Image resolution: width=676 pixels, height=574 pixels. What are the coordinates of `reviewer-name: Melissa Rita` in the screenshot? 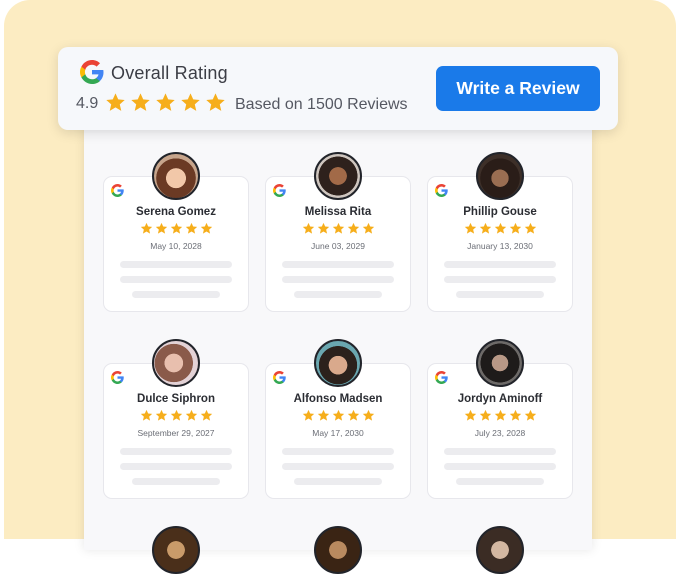 It's located at (338, 212).